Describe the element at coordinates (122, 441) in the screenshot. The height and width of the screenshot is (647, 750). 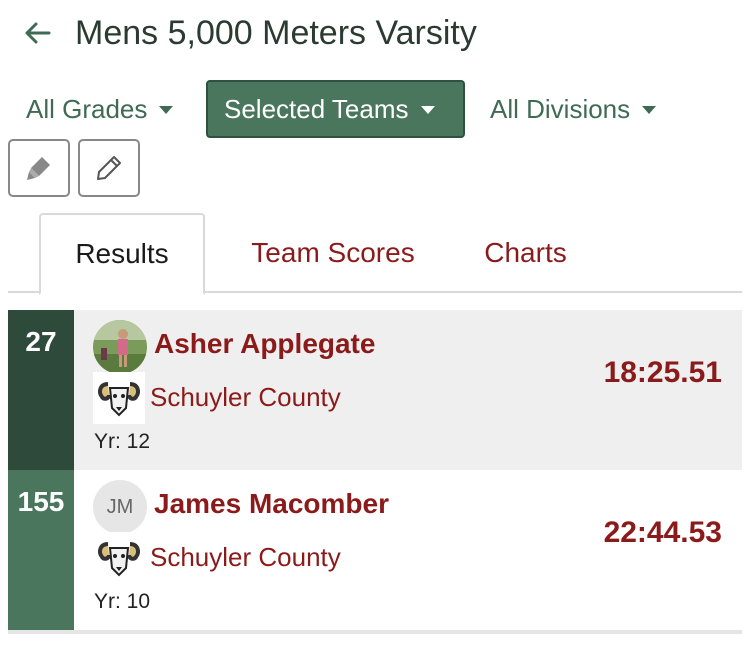
I see `athlete-year: Yr: 12` at that location.